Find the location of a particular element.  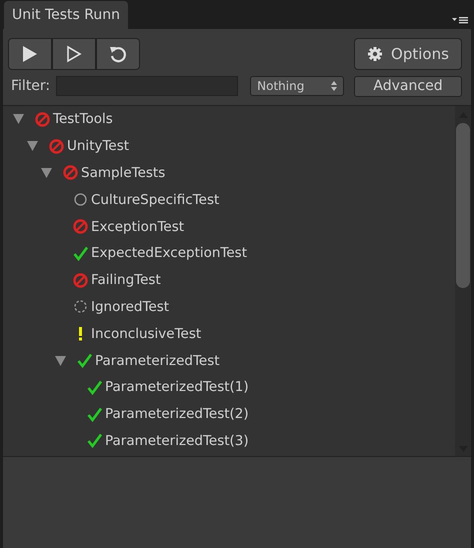

test-name: ParameterizedTest(3) is located at coordinates (177, 440).